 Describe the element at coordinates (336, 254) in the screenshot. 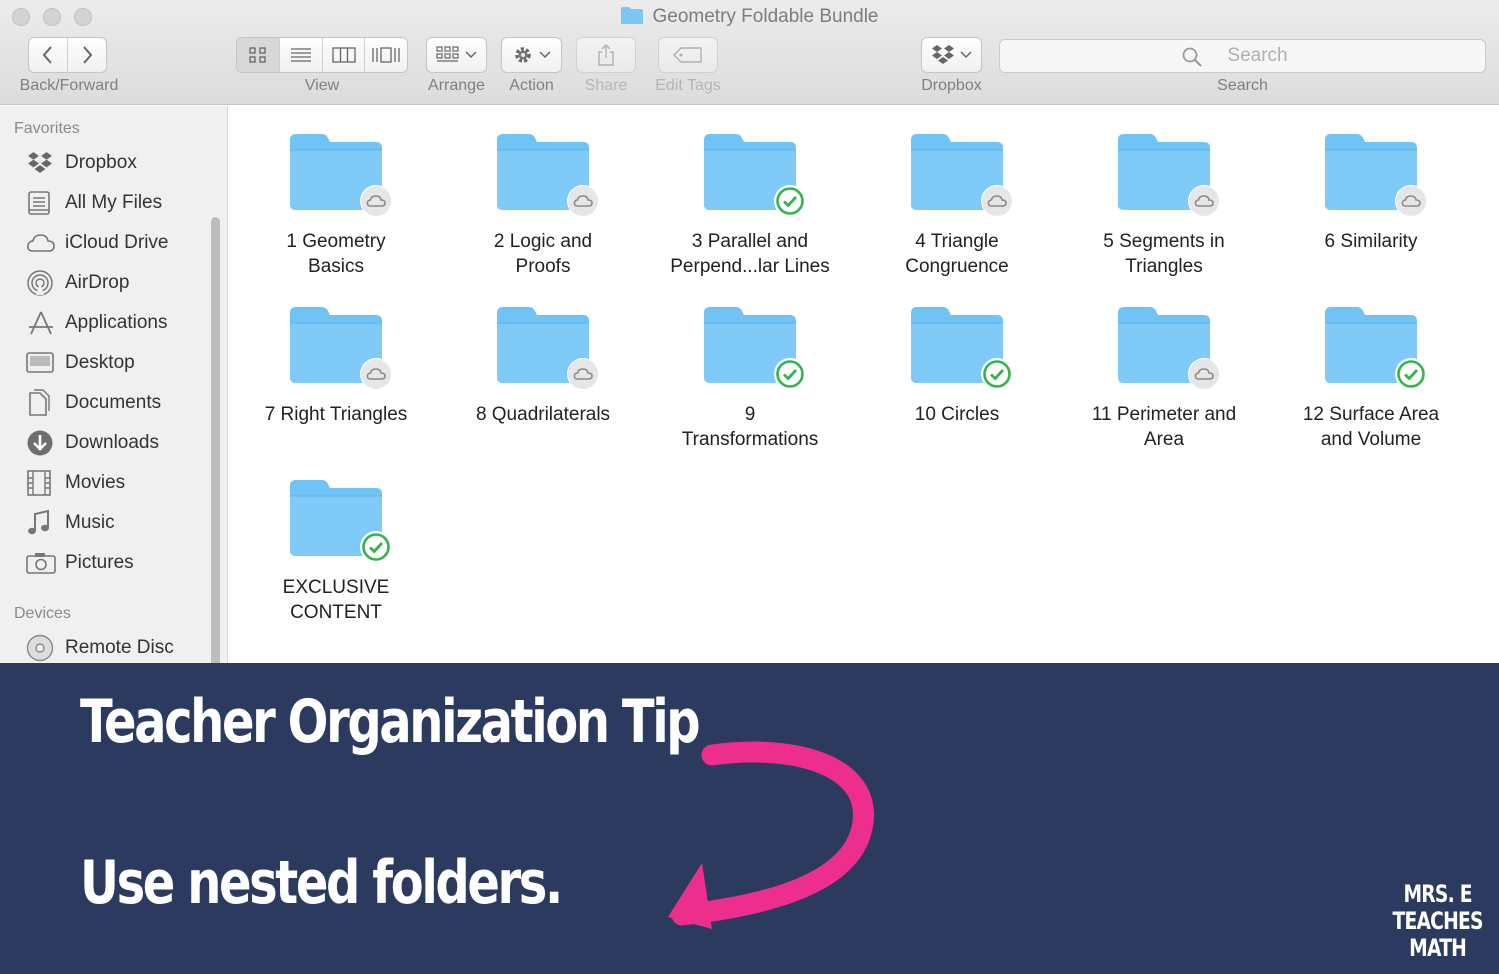

I see `folder-label: 1 Geometry Basics` at that location.